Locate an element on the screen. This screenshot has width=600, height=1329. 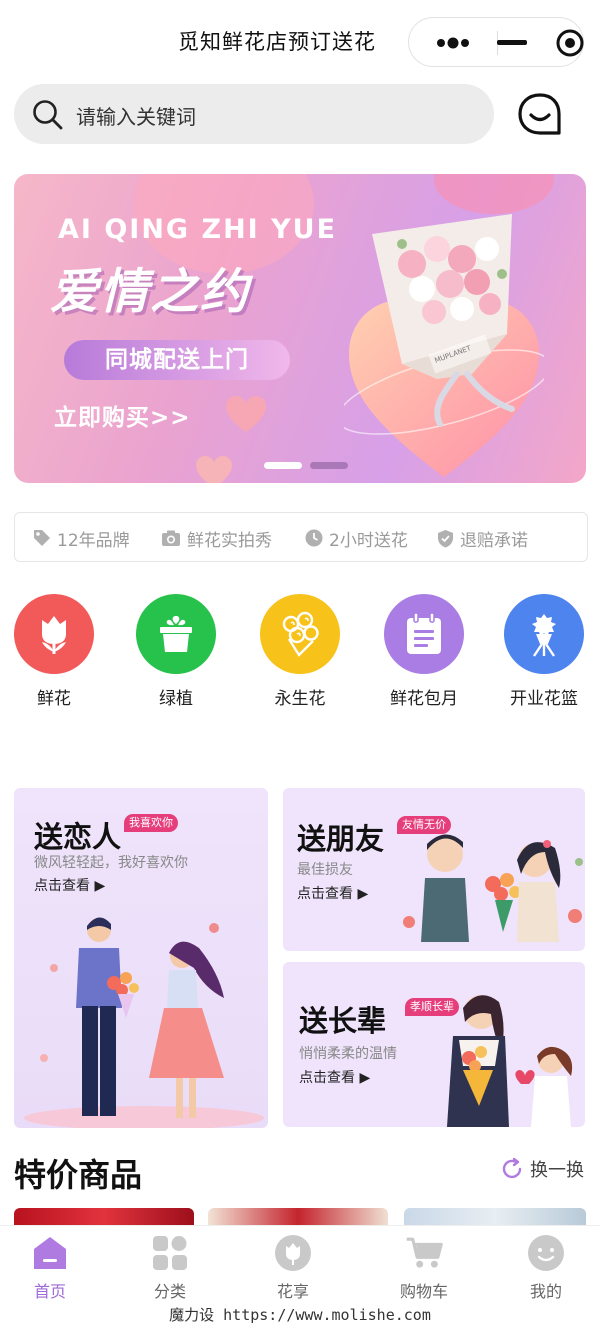
flower-basket-icon is located at coordinates (544, 635).